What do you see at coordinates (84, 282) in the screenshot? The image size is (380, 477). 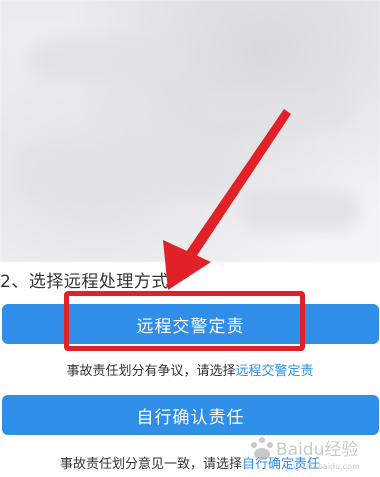 I see `section-title: 2、选择远程处理方式` at bounding box center [84, 282].